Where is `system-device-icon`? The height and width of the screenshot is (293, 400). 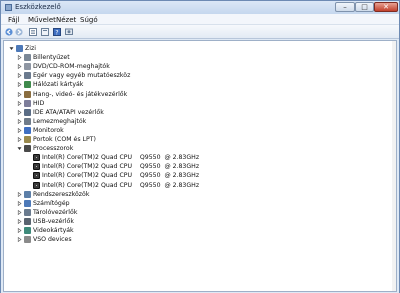
system-device-icon is located at coordinates (27, 194).